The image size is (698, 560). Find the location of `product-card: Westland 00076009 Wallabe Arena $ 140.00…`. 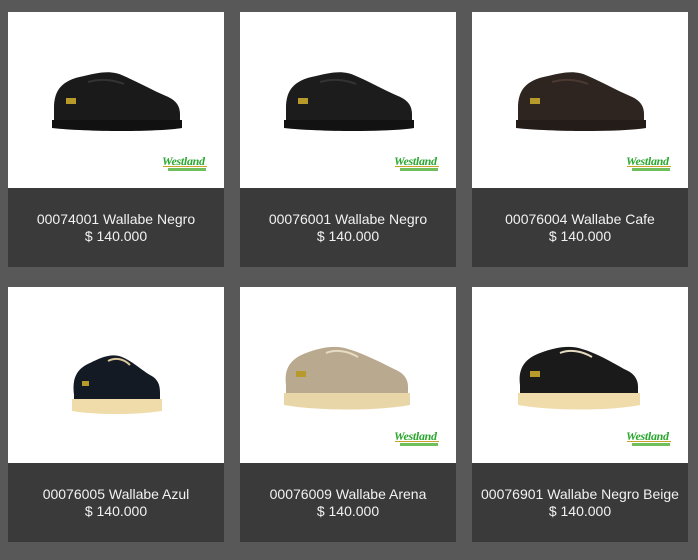

product-card: Westland 00076009 Wallabe Arena $ 140.00… is located at coordinates (348, 414).